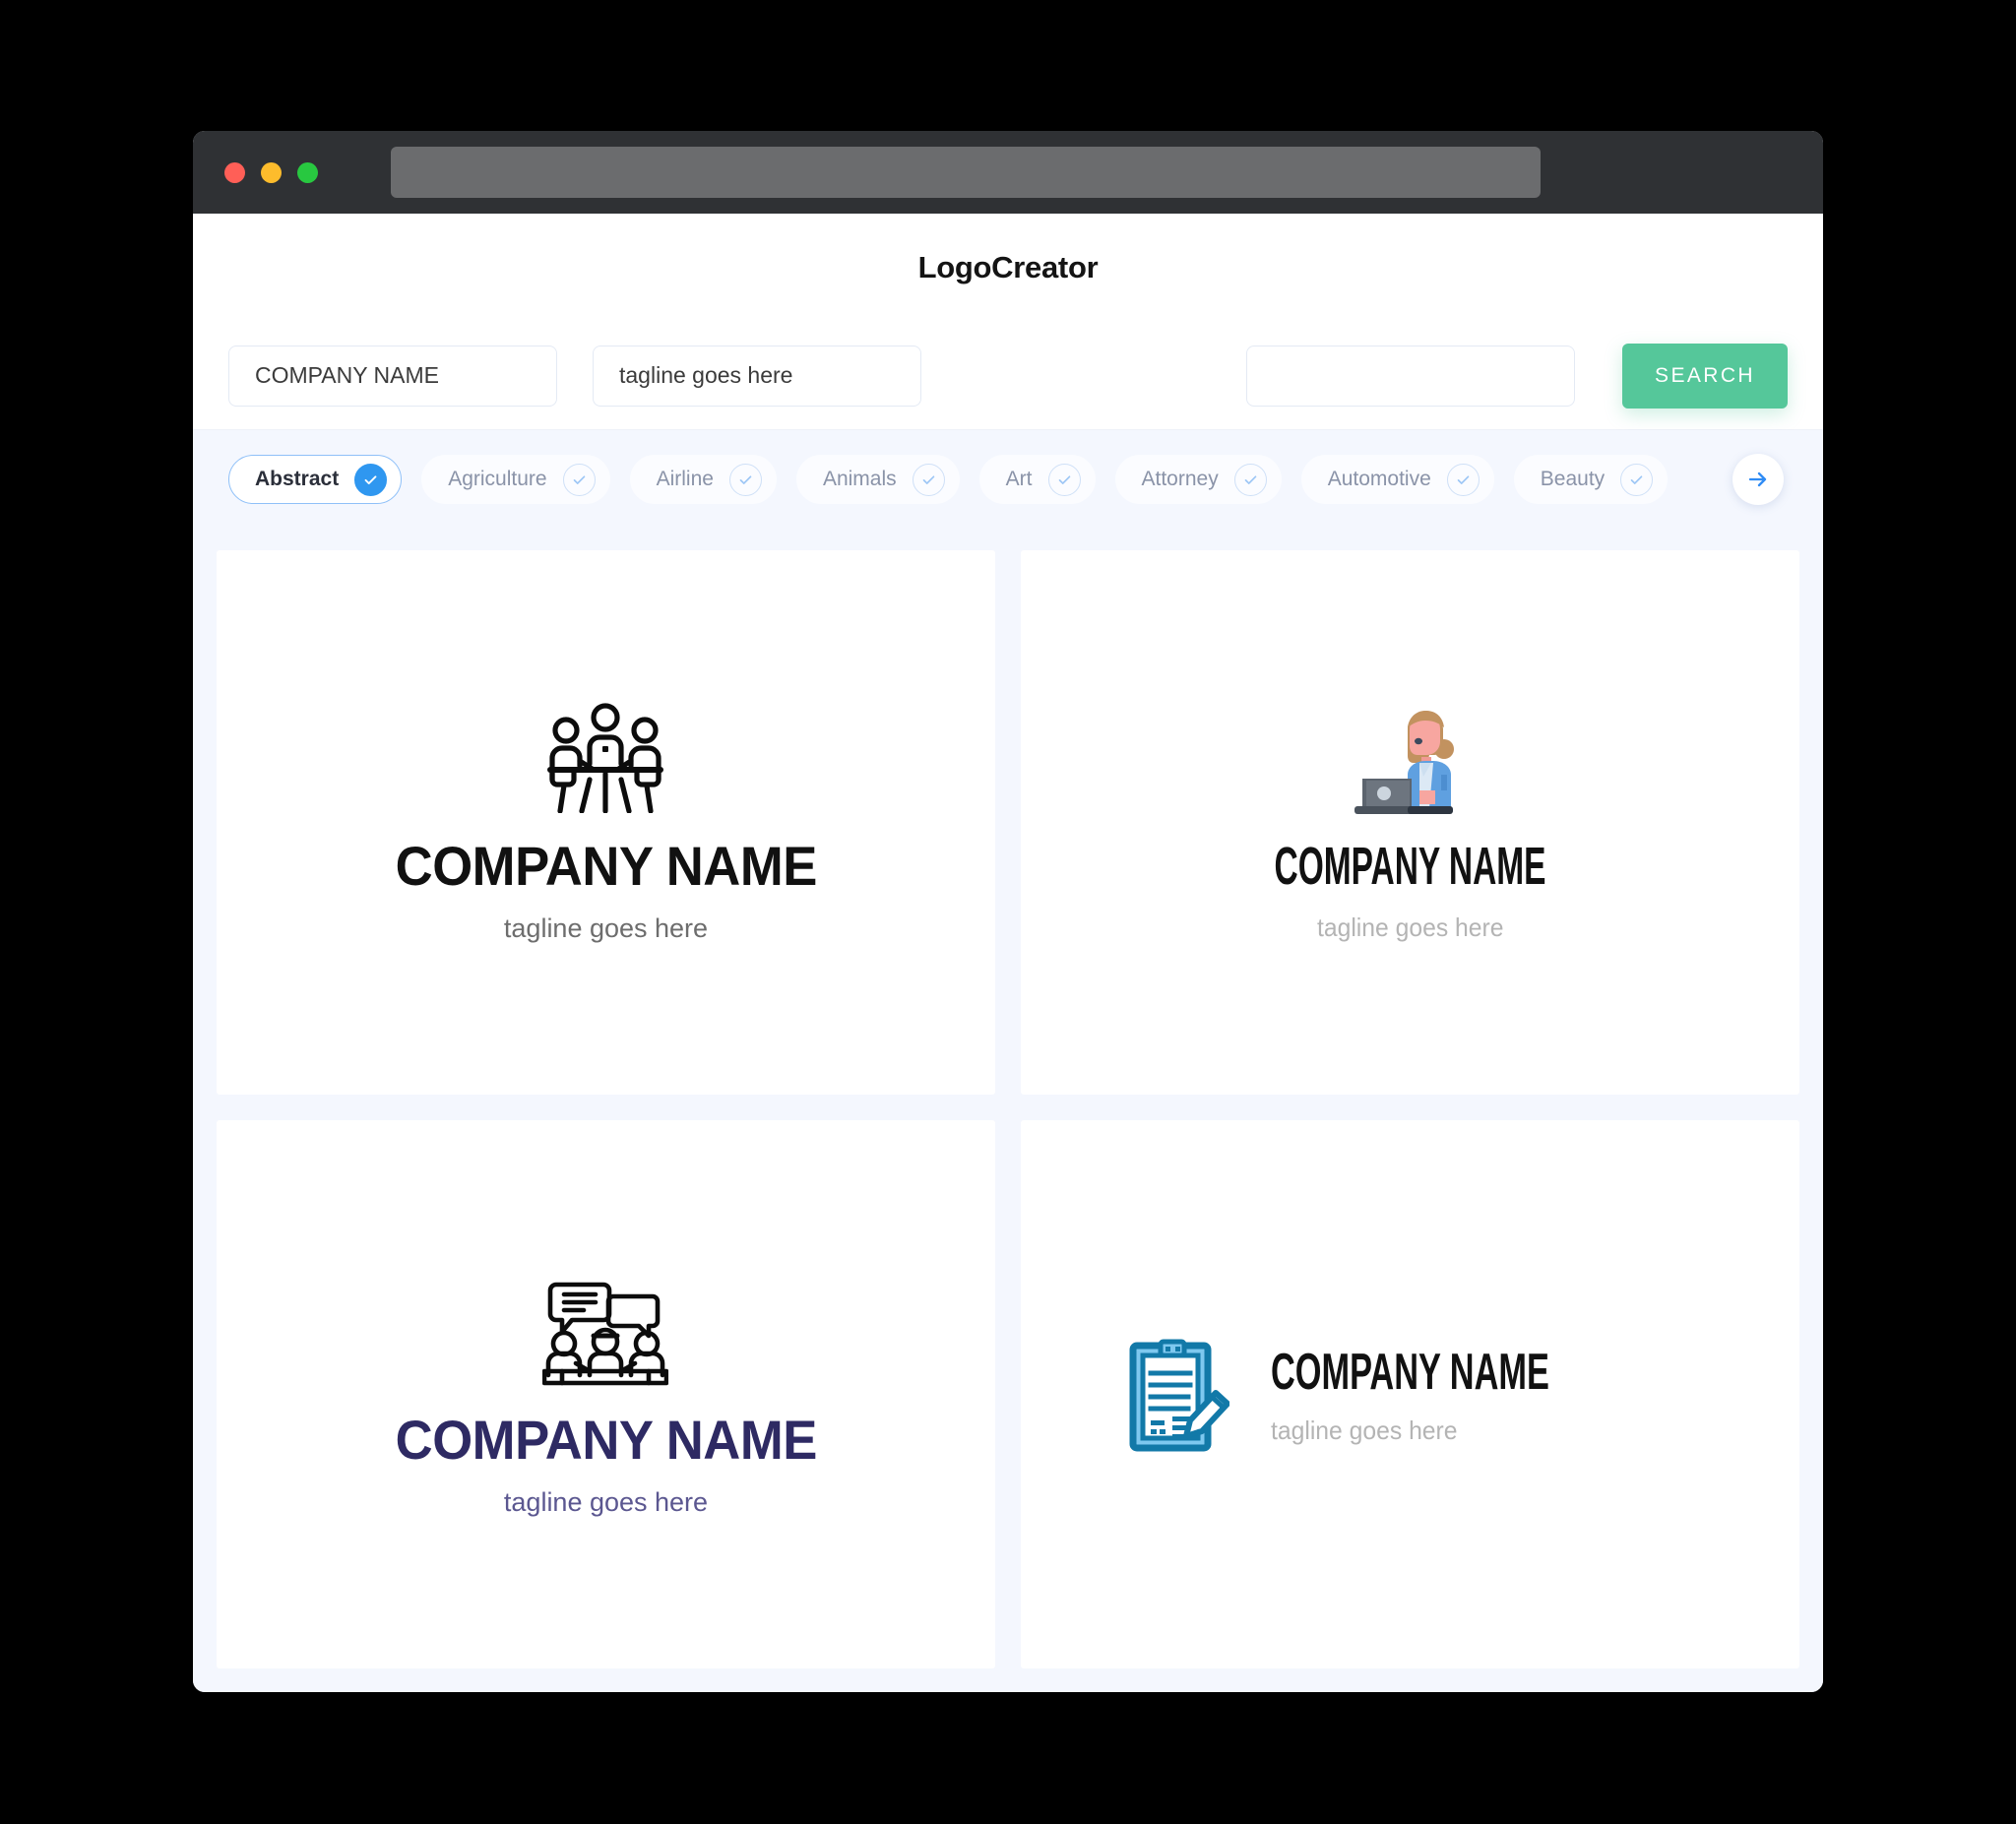 This screenshot has width=2016, height=1824. I want to click on category-chip-automotive: Automotive, so click(1397, 480).